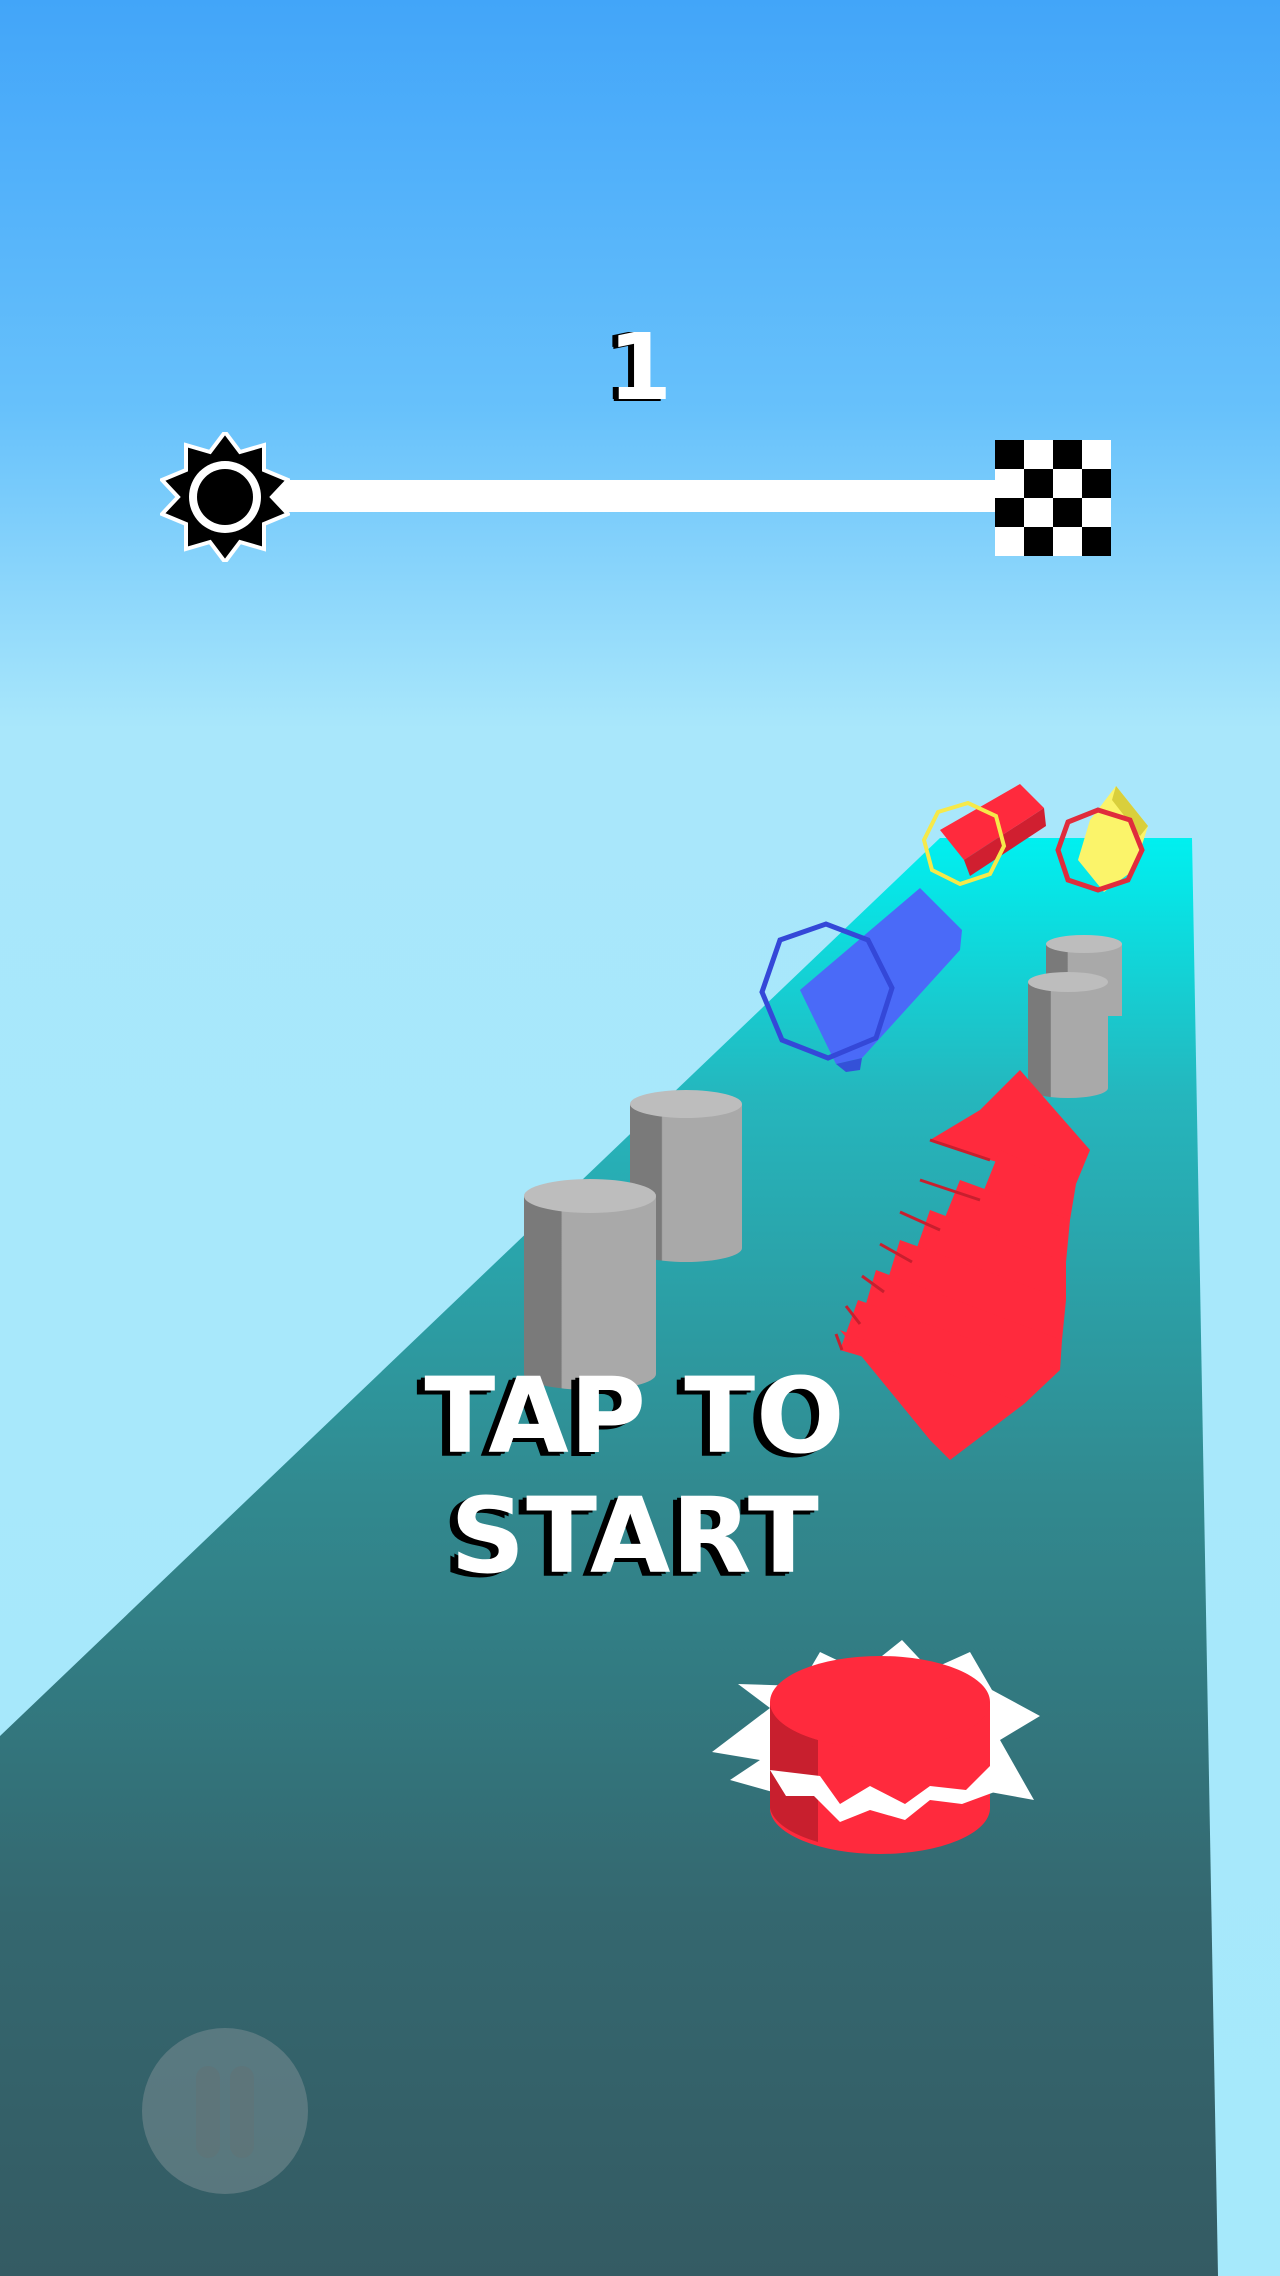 Image resolution: width=1280 pixels, height=2276 pixels. I want to click on level-number: 1, so click(639, 367).